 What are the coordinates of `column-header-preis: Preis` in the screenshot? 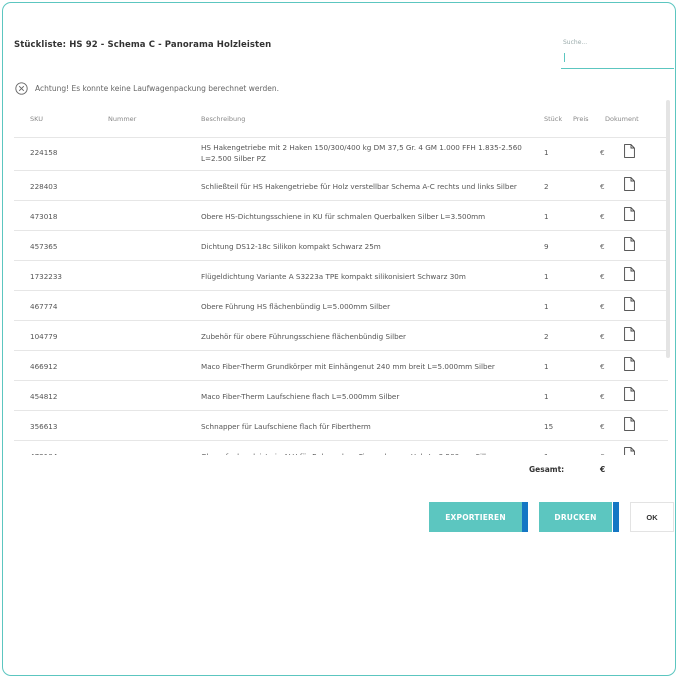 It's located at (581, 119).